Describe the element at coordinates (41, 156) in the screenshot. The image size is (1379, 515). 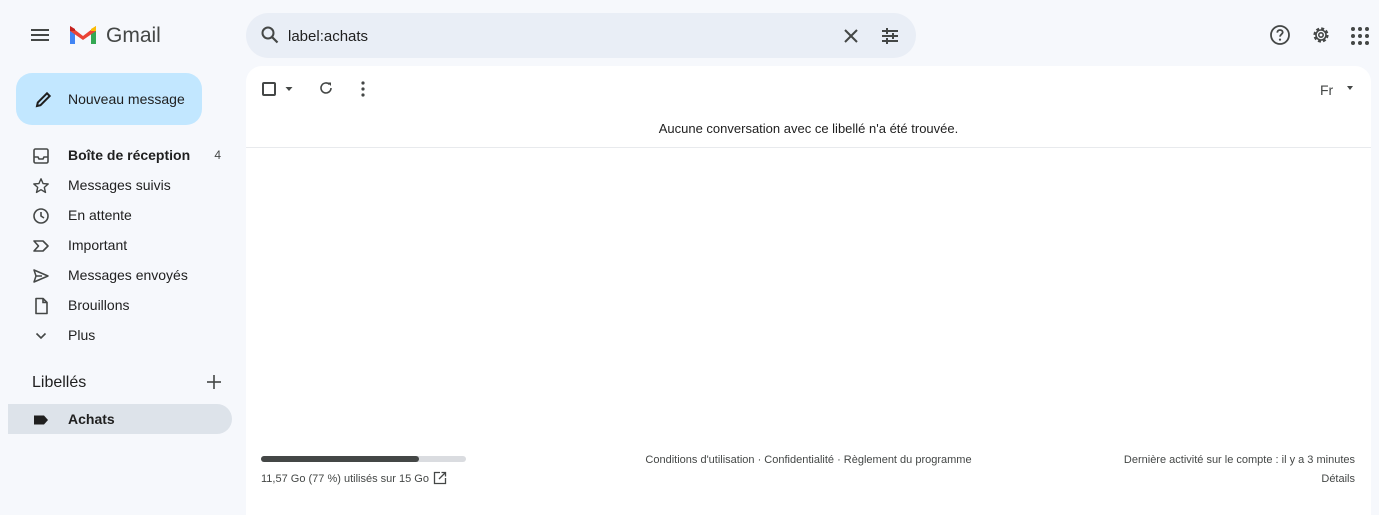
I see `inbox-icon` at that location.